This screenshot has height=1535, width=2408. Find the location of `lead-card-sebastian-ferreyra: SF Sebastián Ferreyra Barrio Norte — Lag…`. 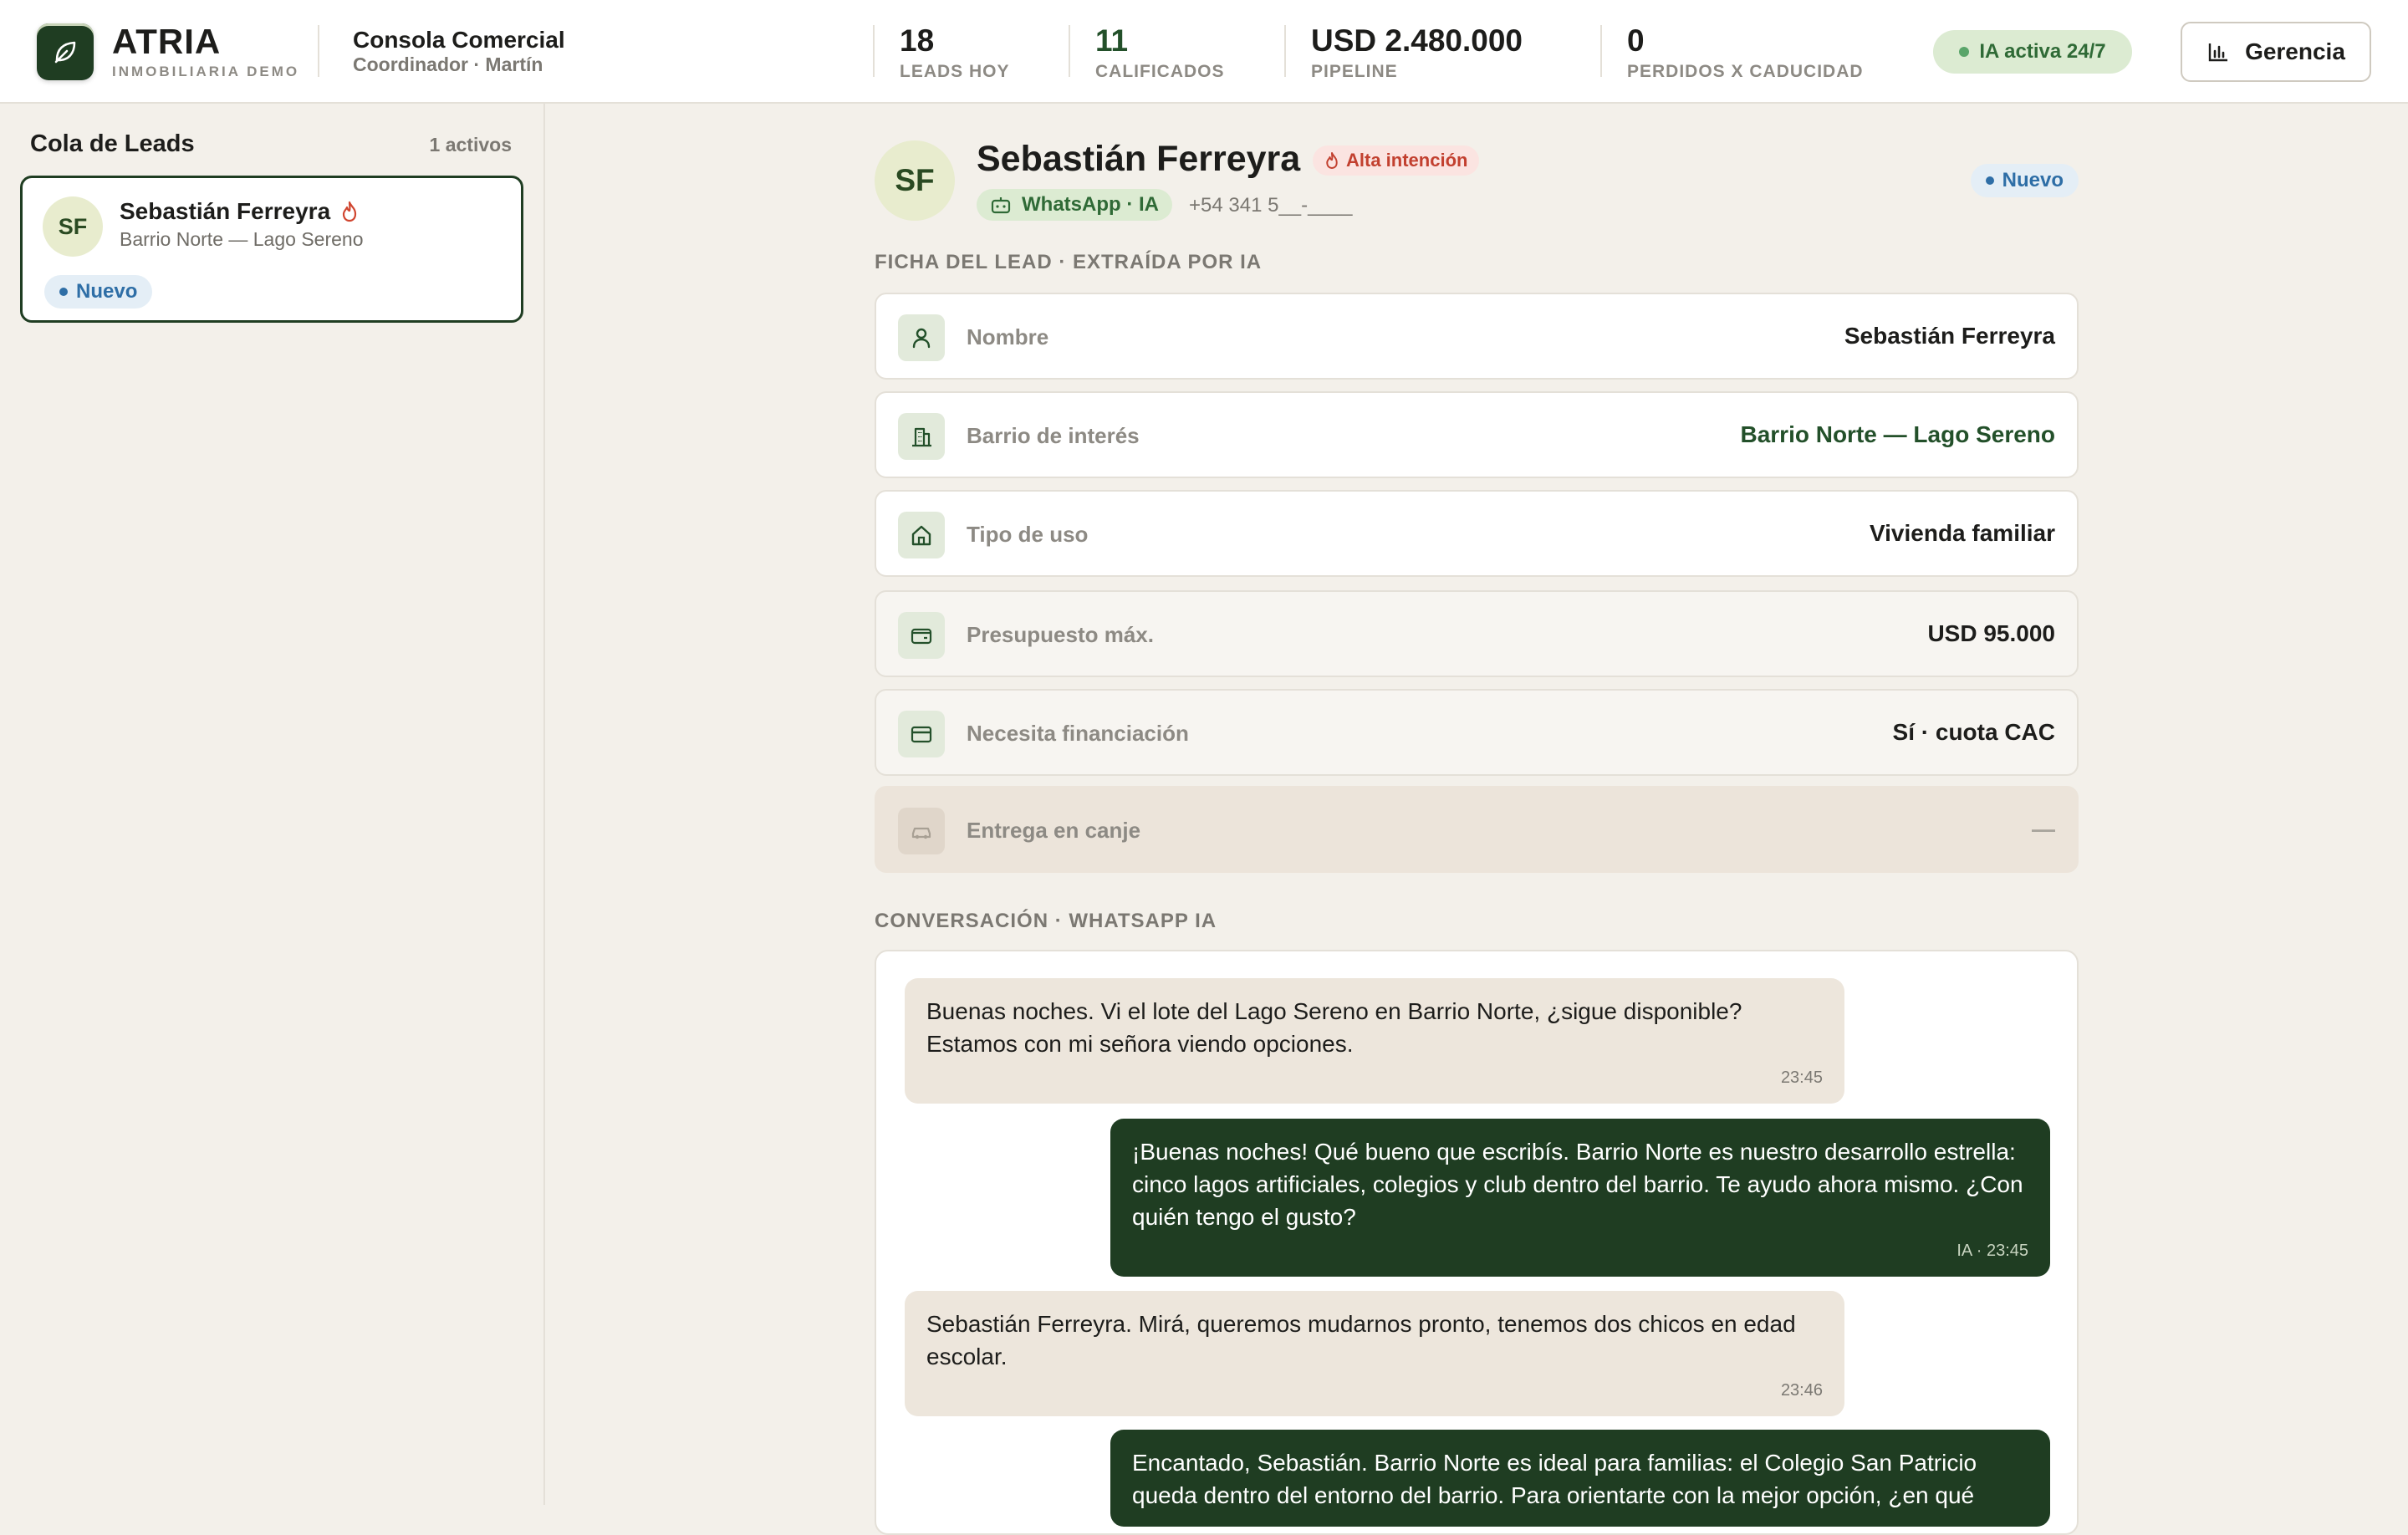

lead-card-sebastian-ferreyra: SF Sebastián Ferreyra Barrio Norte — Lag… is located at coordinates (271, 249).